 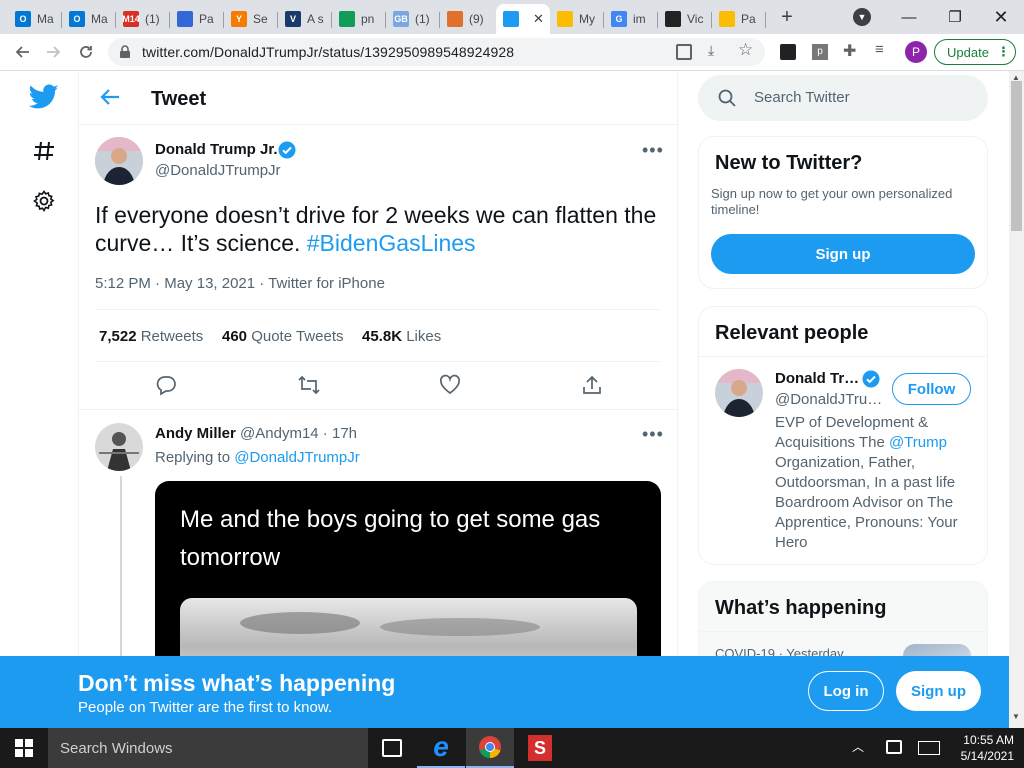 I want to click on chrome-update-button: Update ⋮, so click(x=975, y=52).